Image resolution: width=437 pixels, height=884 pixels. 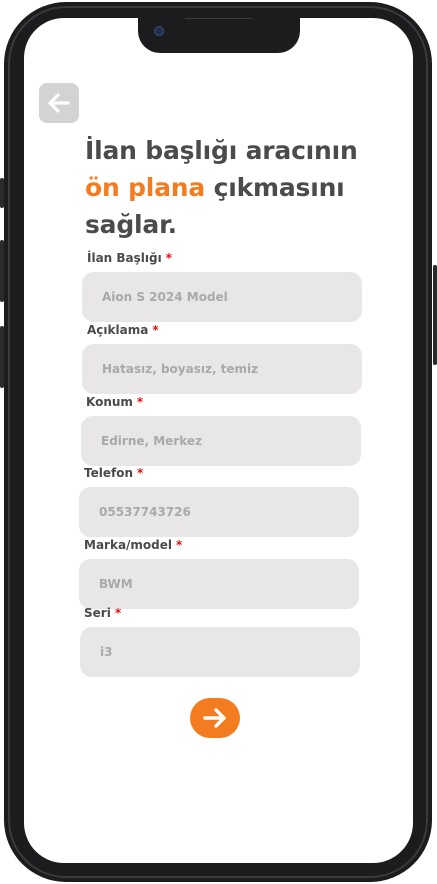 I want to click on label-telefon: Telefon *, so click(x=113, y=473).